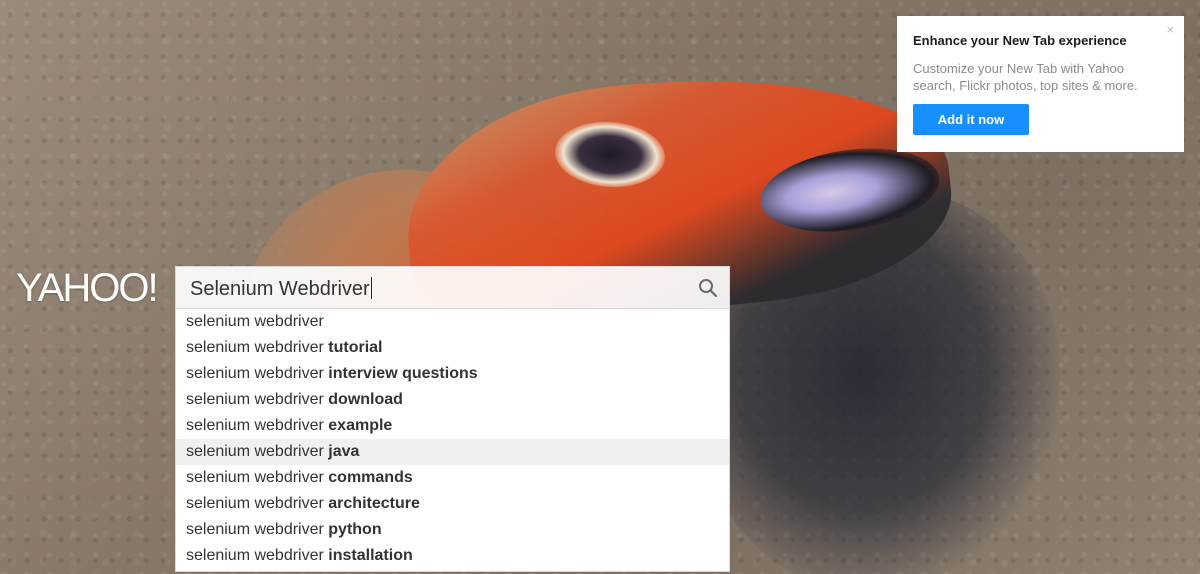  What do you see at coordinates (452, 322) in the screenshot?
I see `suggestion-item: selenium webdriver` at bounding box center [452, 322].